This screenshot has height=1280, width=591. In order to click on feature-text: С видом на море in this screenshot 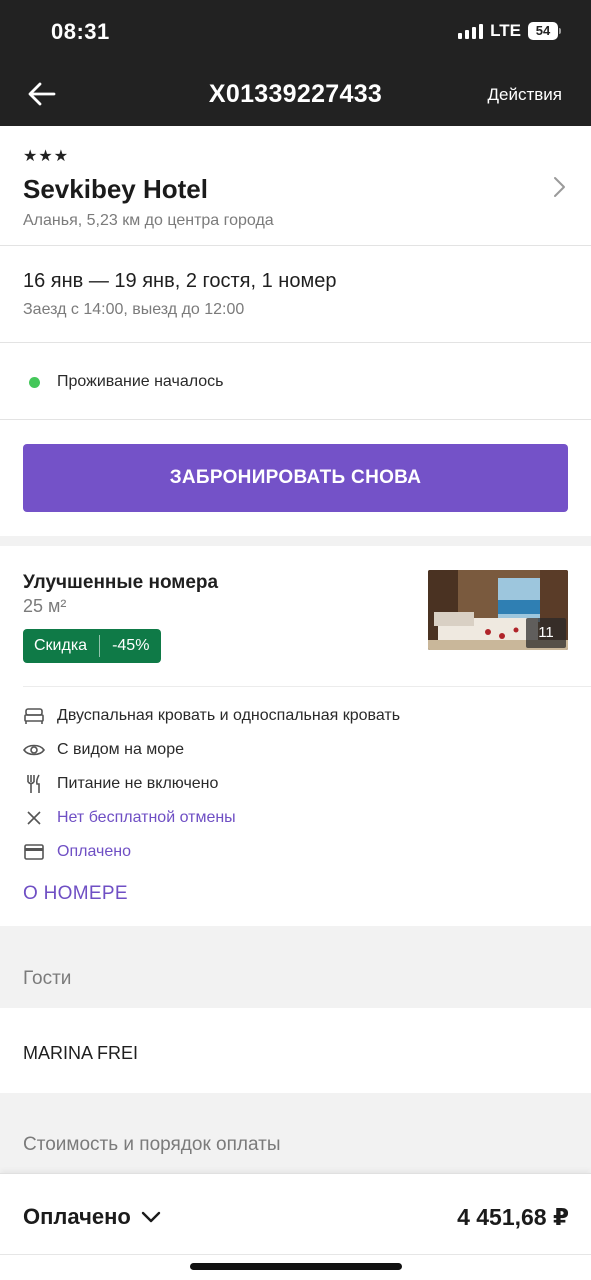, I will do `click(120, 749)`.